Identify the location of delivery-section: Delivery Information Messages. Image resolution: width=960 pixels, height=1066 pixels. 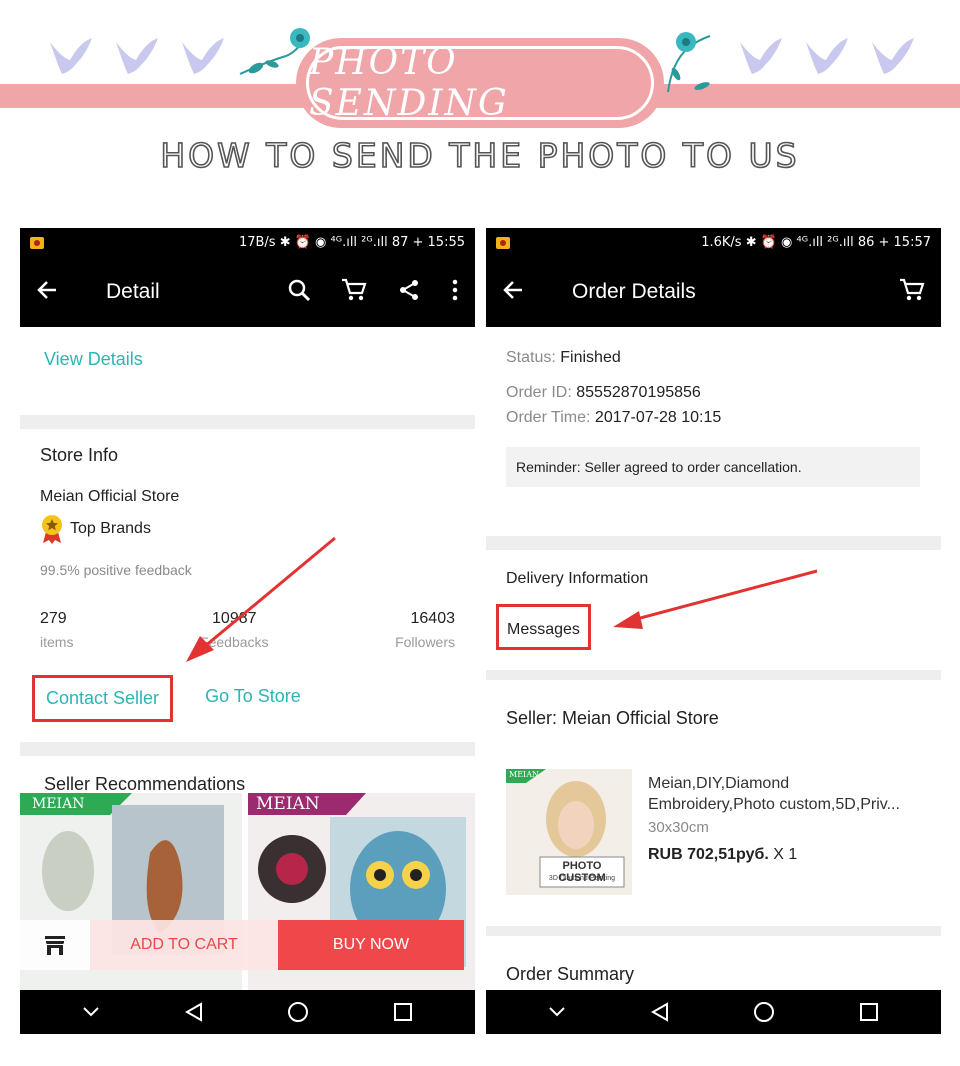
(713, 610).